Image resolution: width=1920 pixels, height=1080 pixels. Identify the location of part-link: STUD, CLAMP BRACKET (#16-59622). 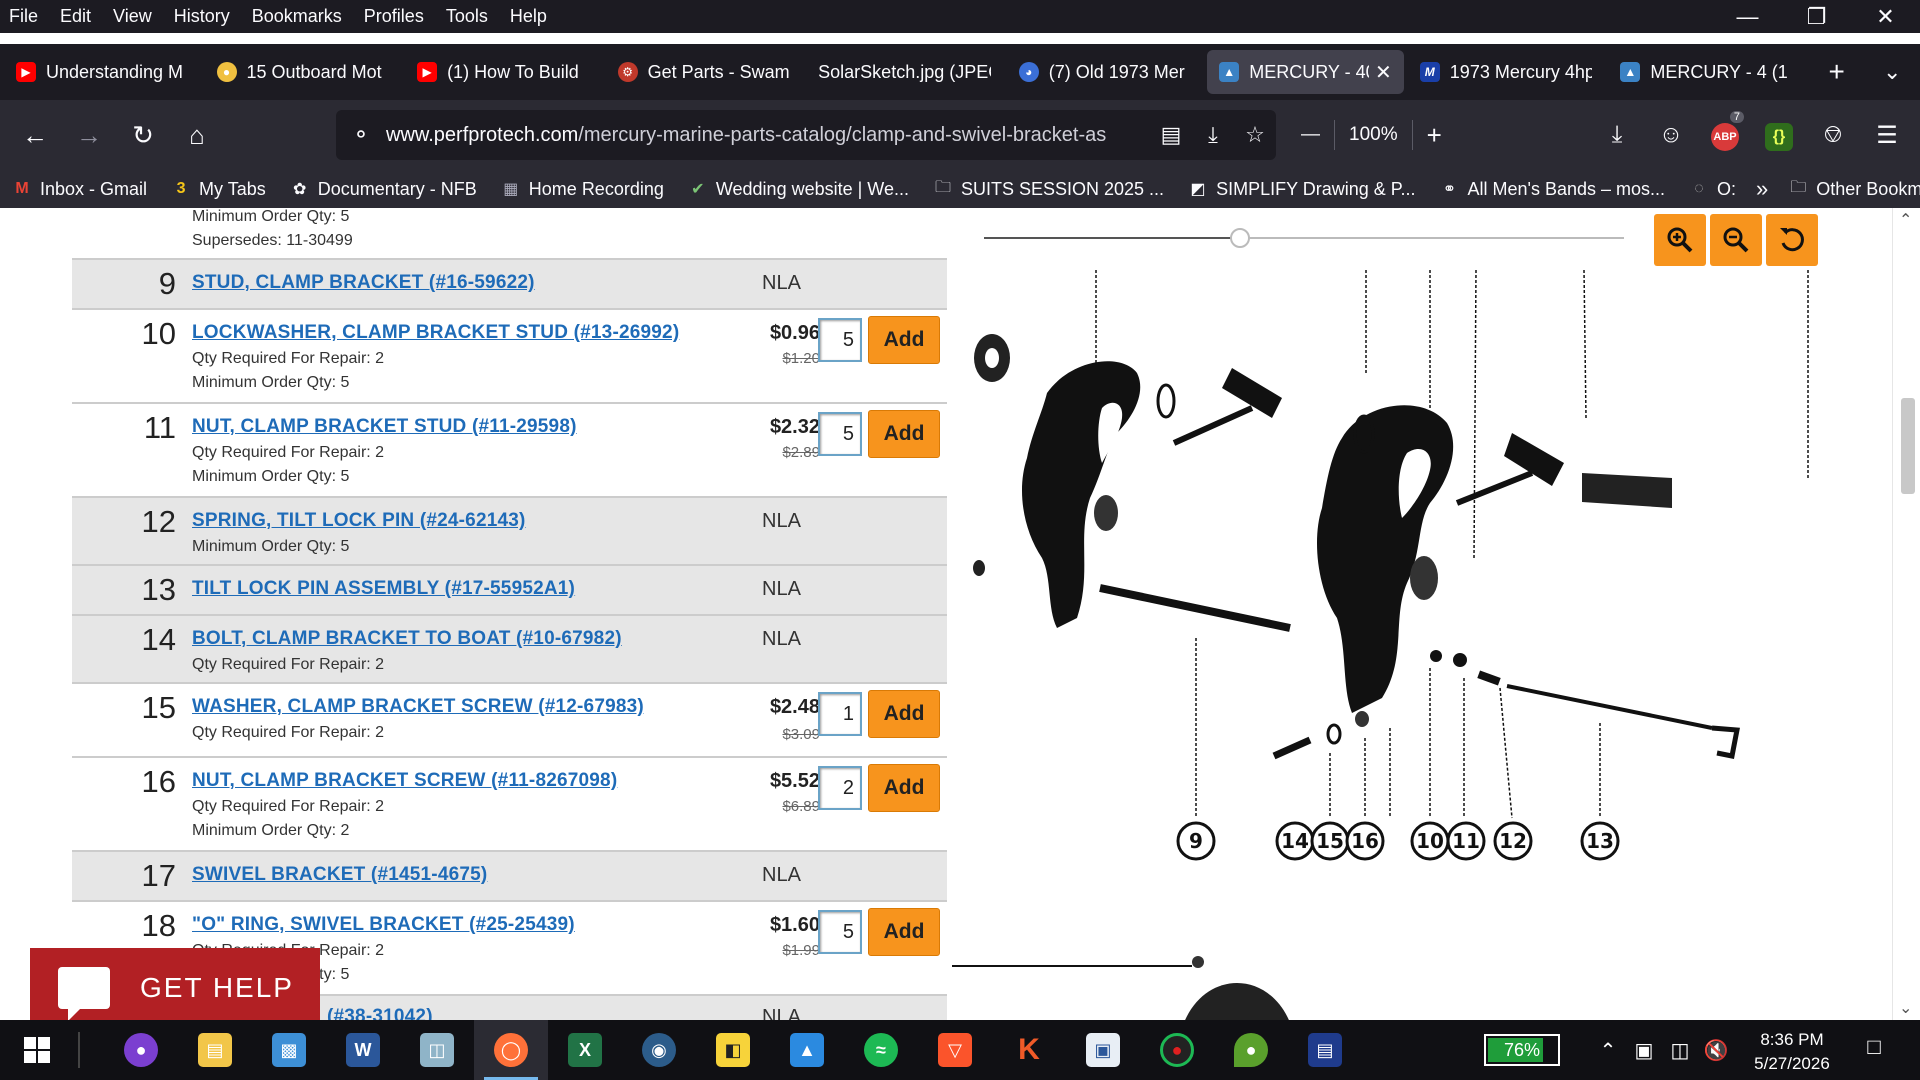
(363, 283).